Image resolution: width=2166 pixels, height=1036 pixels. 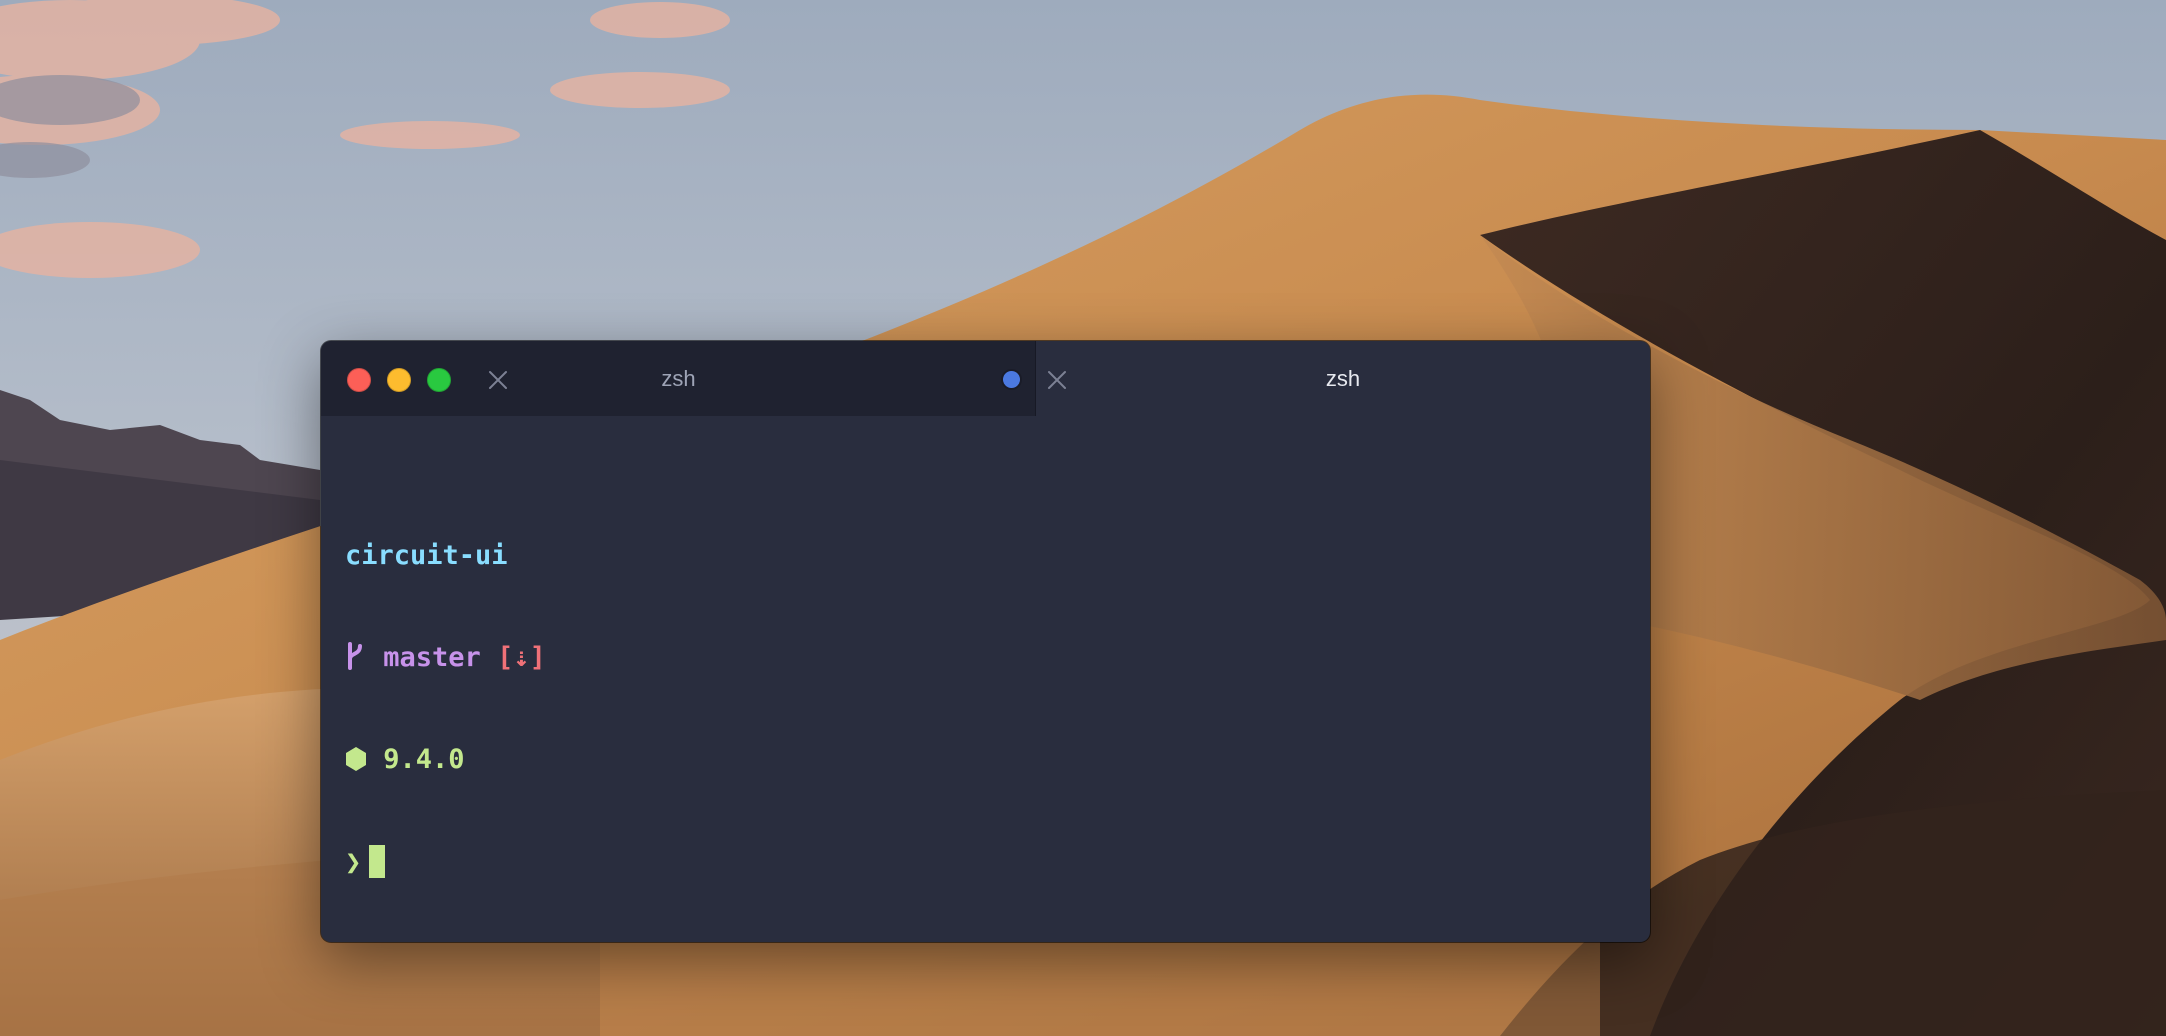 I want to click on prompt-line: ❯, so click(x=445, y=862).